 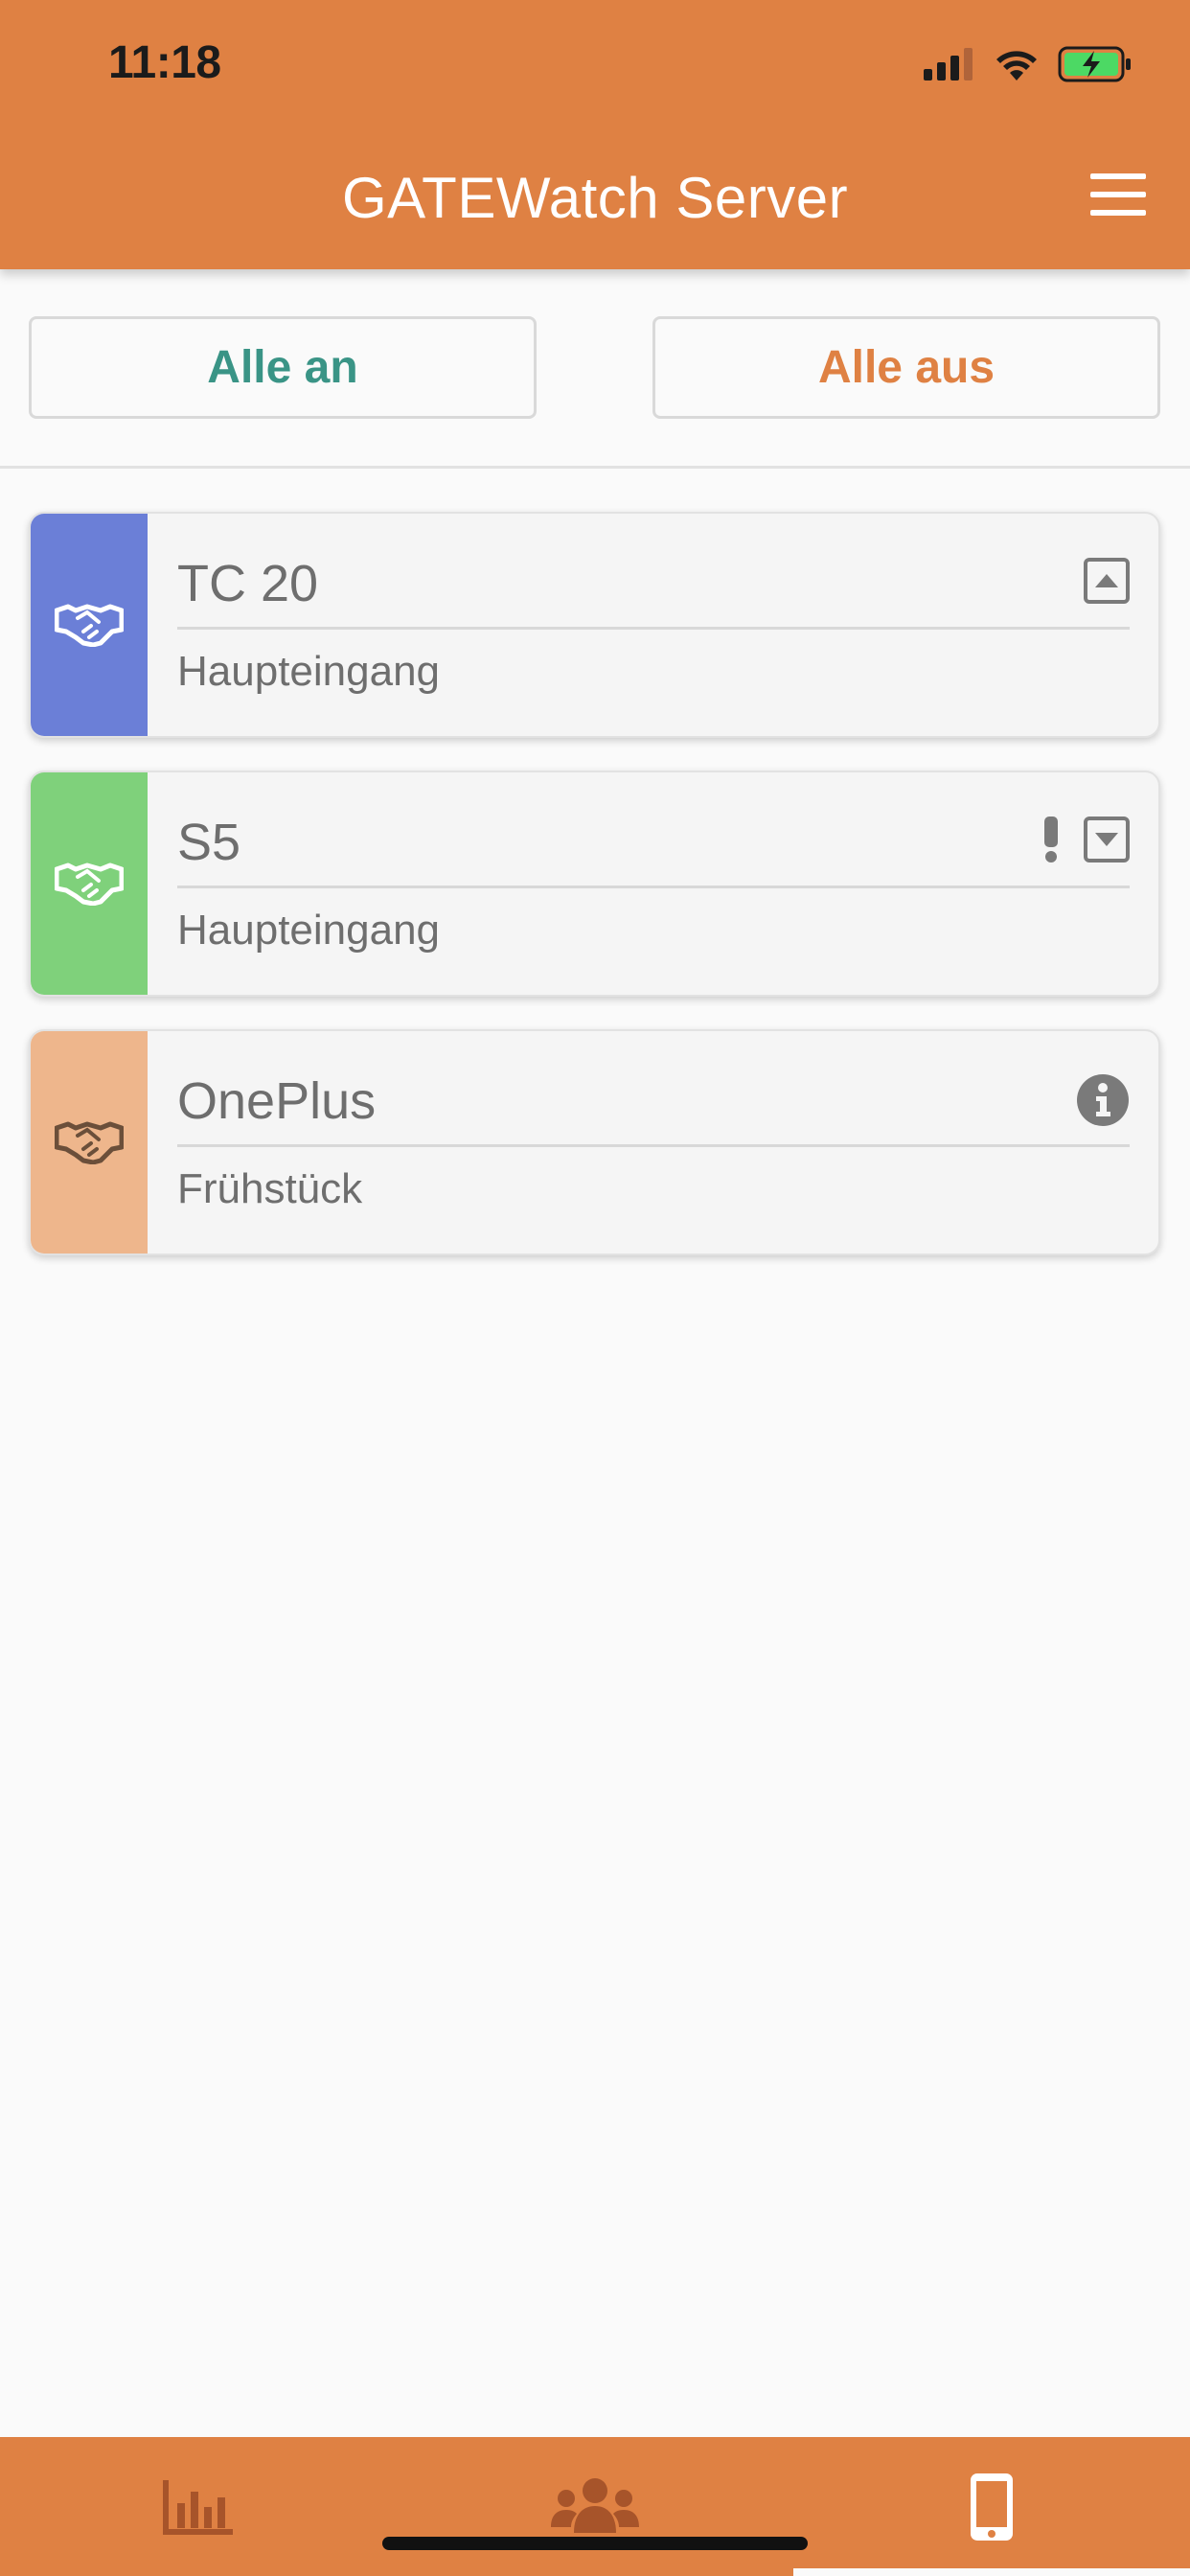 What do you see at coordinates (991, 2572) in the screenshot?
I see `active-tab-indicator` at bounding box center [991, 2572].